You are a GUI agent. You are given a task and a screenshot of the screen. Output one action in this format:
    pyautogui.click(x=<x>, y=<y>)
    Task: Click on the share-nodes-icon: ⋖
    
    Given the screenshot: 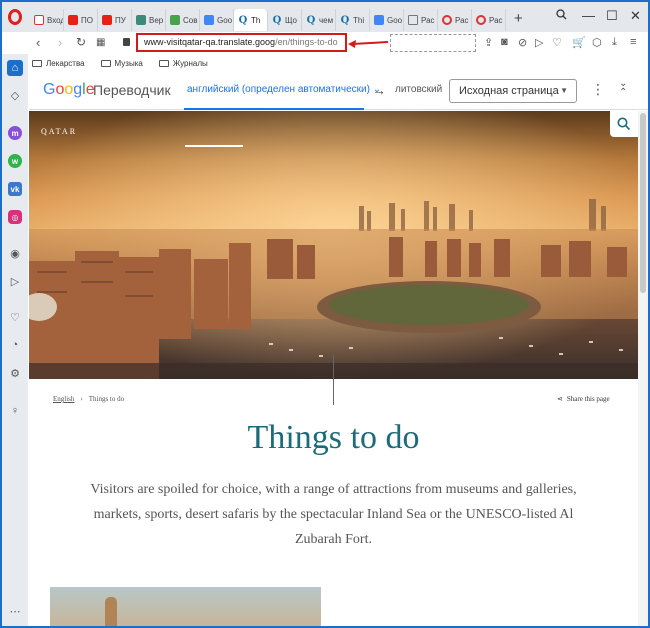 What is the action you would take?
    pyautogui.click(x=560, y=399)
    